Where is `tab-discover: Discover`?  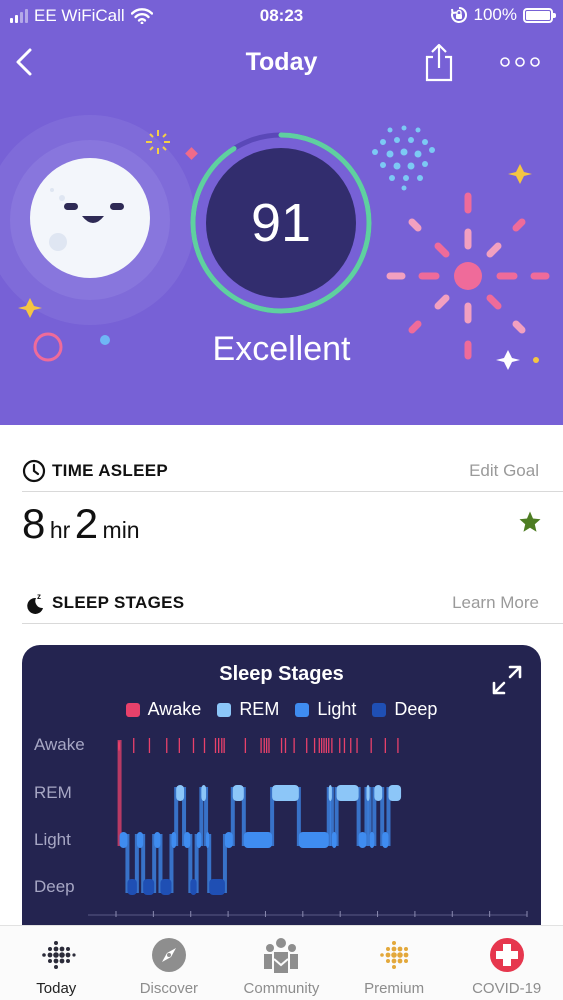 tab-discover: Discover is located at coordinates (169, 963).